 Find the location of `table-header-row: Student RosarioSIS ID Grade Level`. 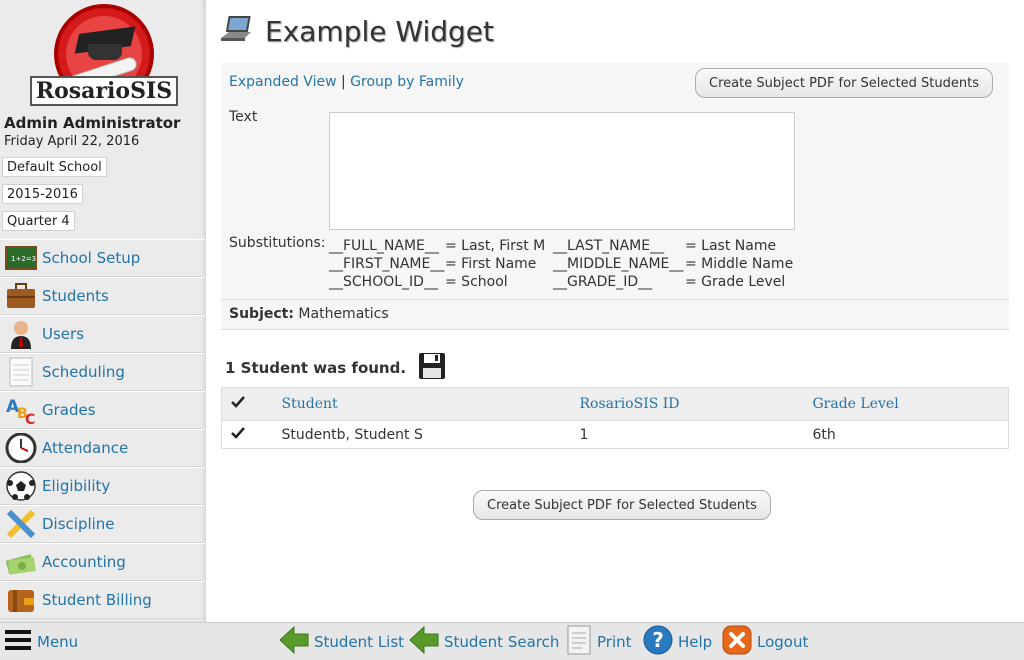

table-header-row: Student RosarioSIS ID Grade Level is located at coordinates (615, 404).